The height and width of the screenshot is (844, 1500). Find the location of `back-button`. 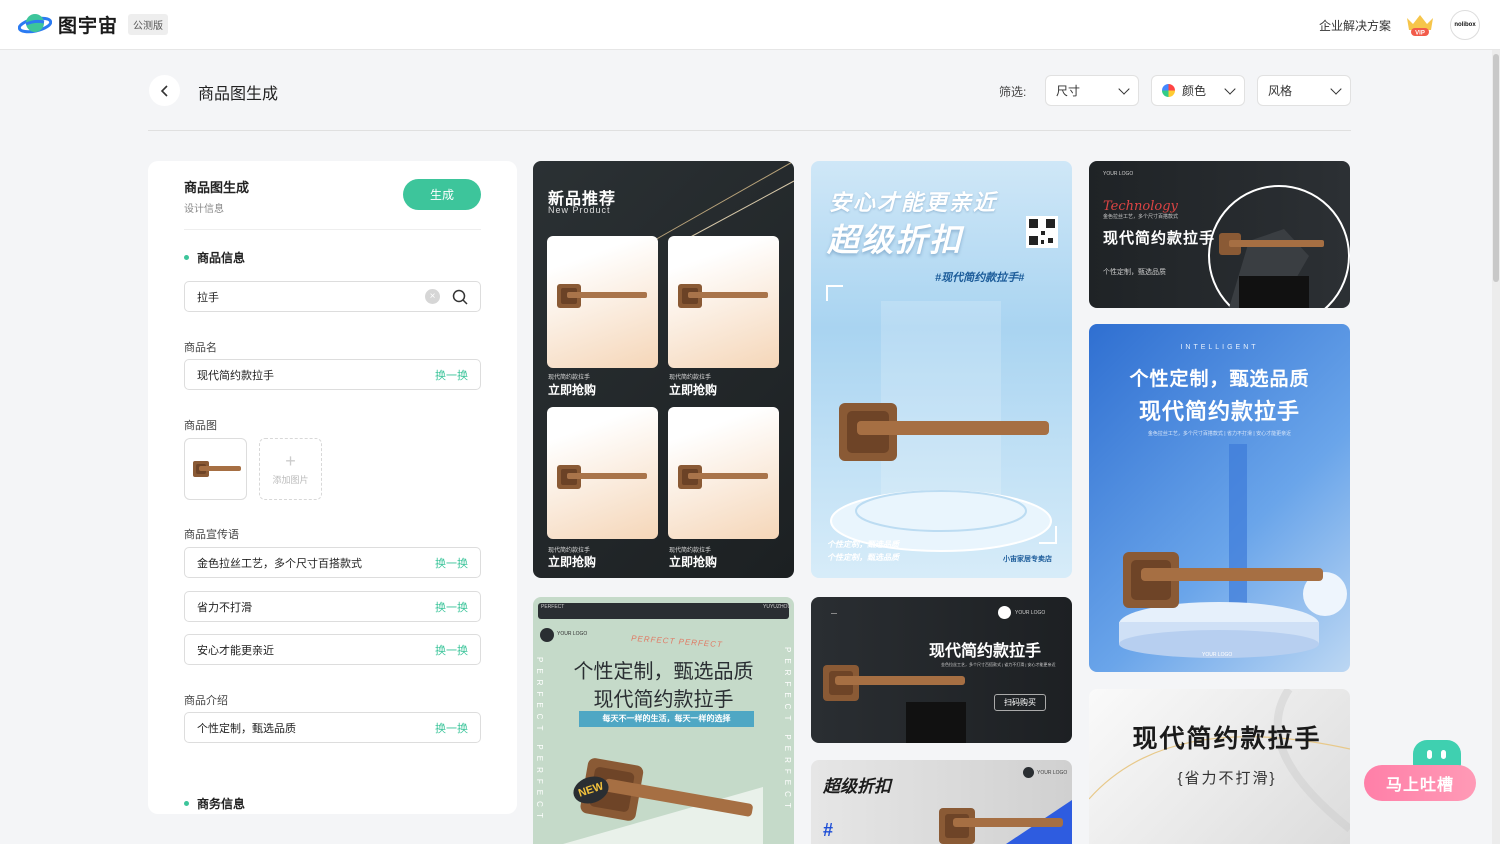

back-button is located at coordinates (164, 90).